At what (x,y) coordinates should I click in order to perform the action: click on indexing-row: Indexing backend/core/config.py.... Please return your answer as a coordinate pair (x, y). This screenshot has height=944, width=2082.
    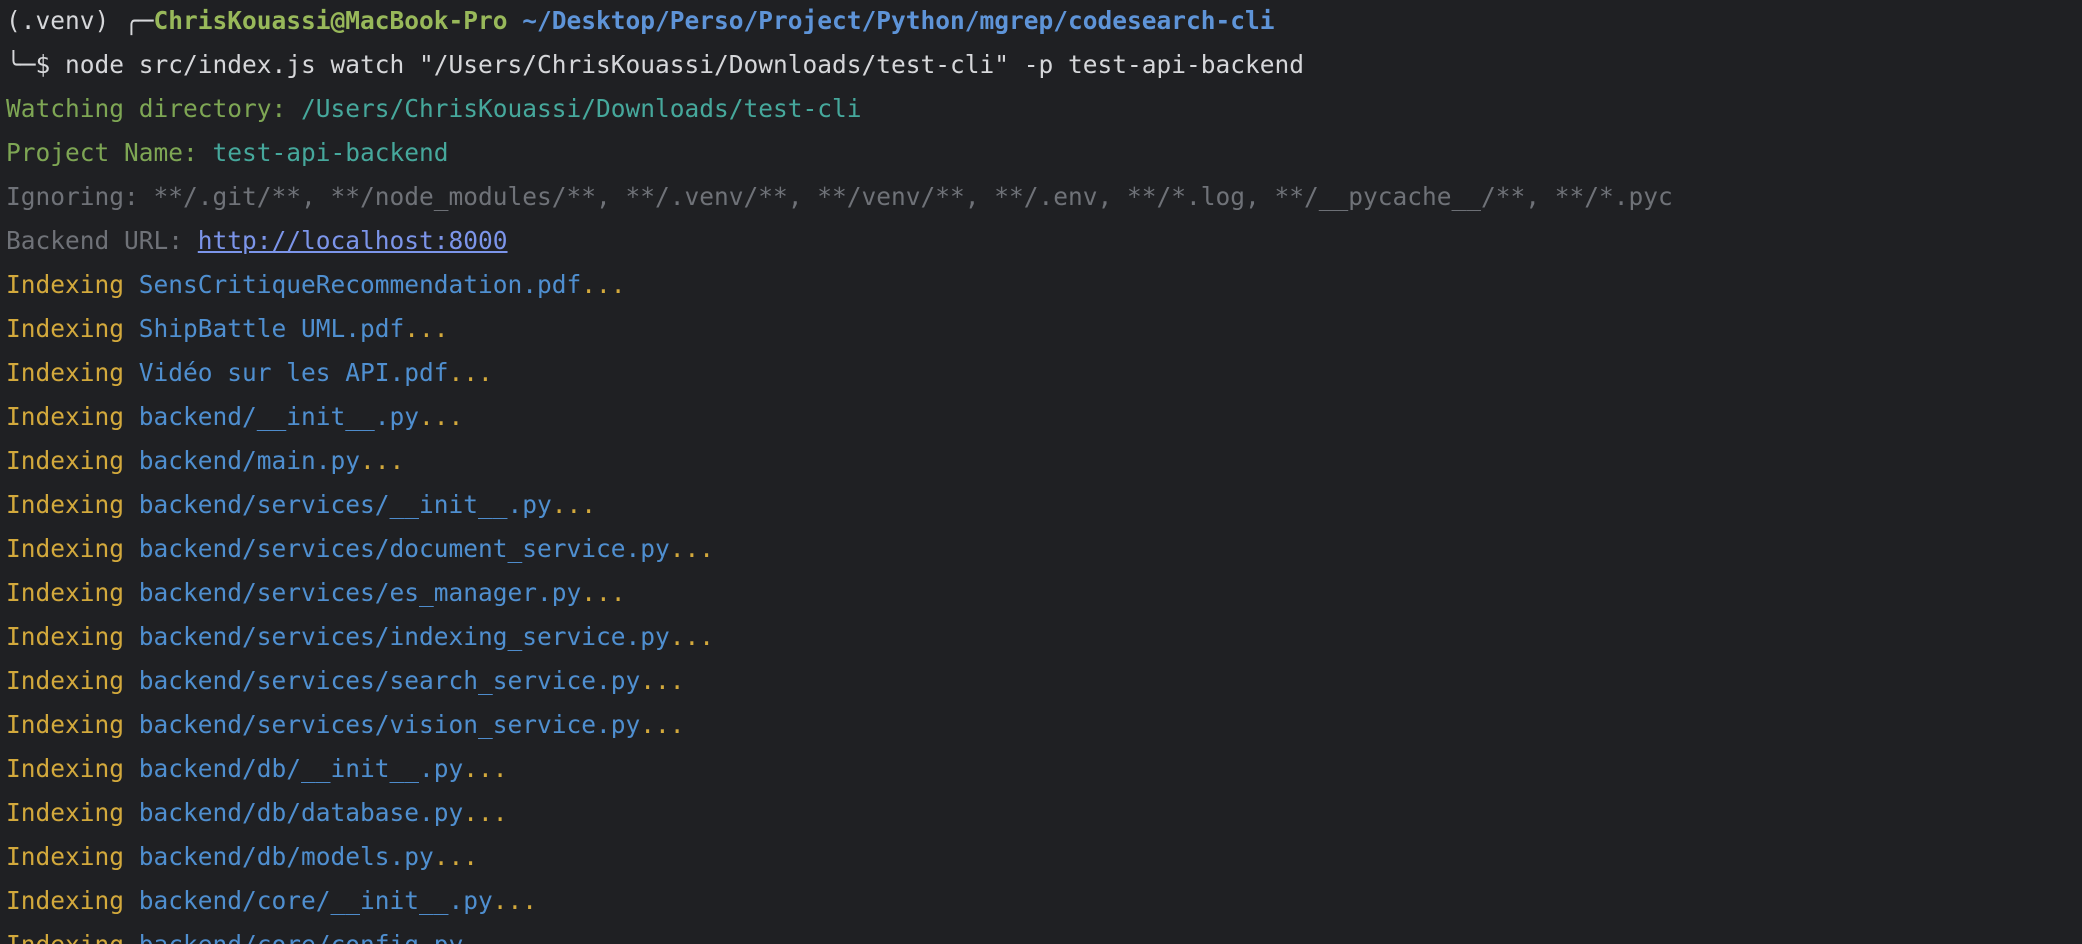
    Looking at the image, I should click on (1044, 935).